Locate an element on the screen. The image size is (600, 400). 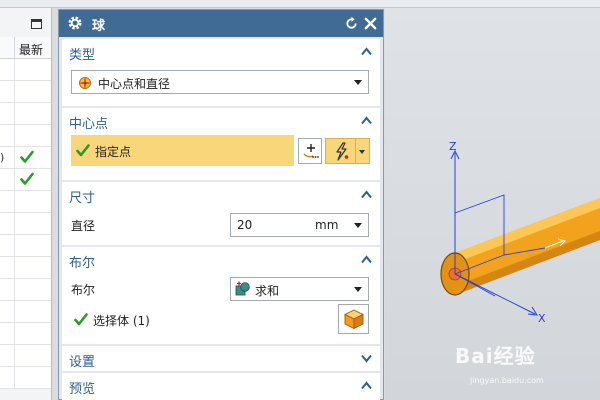
navigator-titlebar is located at coordinates (25, 22).